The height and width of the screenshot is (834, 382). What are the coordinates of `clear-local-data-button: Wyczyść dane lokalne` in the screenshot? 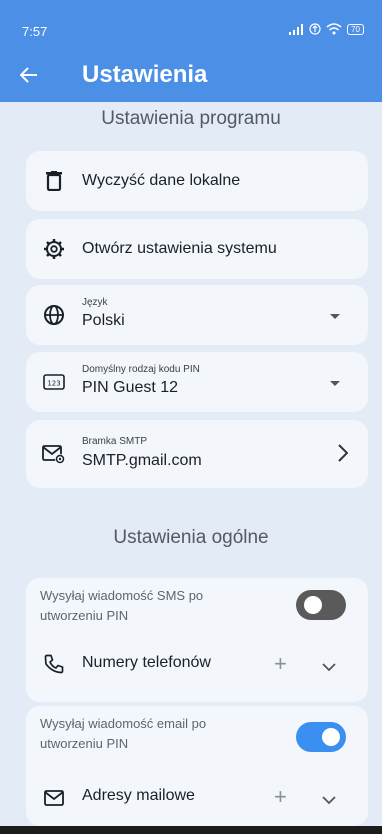 It's located at (197, 181).